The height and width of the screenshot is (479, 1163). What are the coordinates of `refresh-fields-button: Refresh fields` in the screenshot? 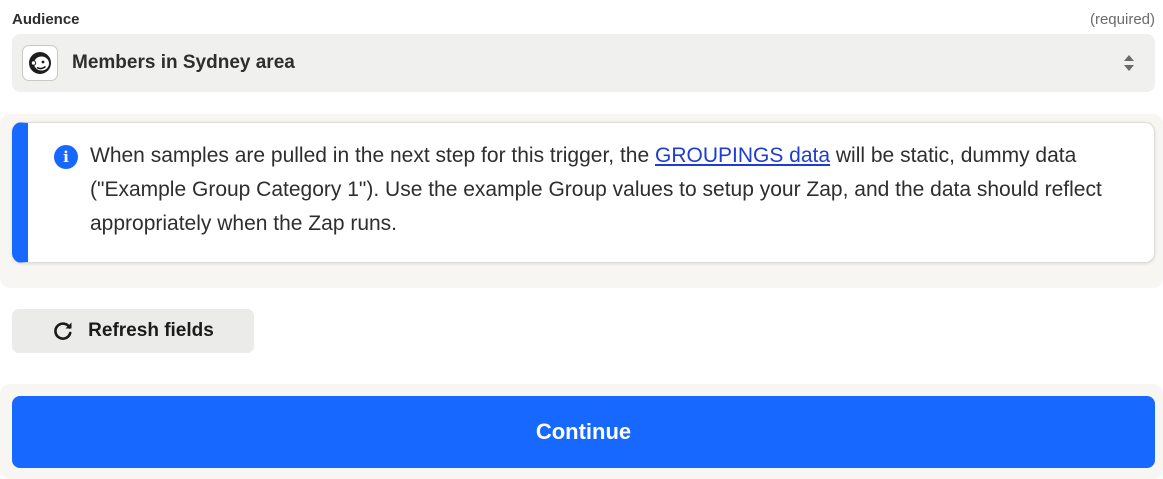 It's located at (133, 331).